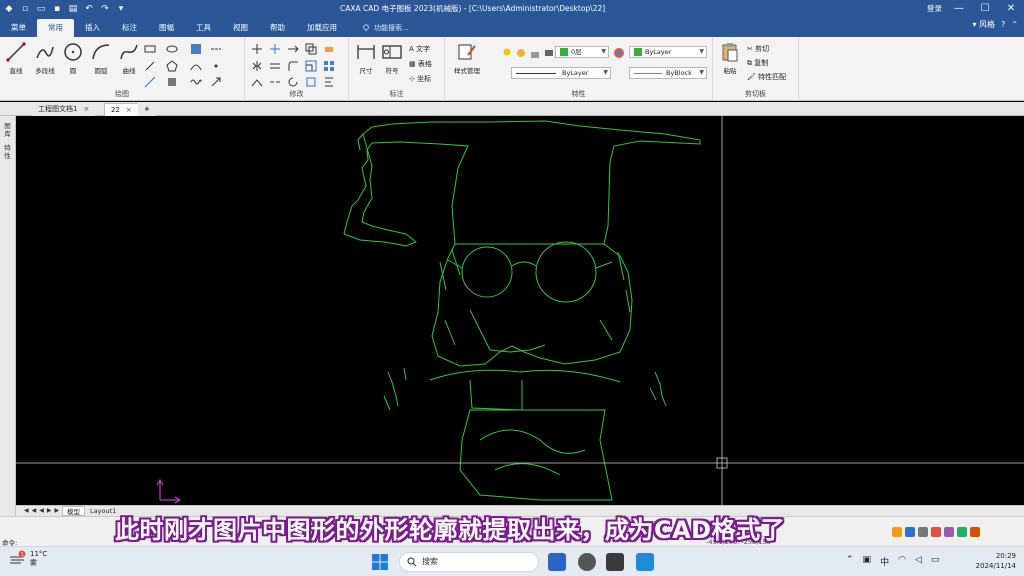  Describe the element at coordinates (535, 53) in the screenshot. I see `layer-lock-icon` at that location.